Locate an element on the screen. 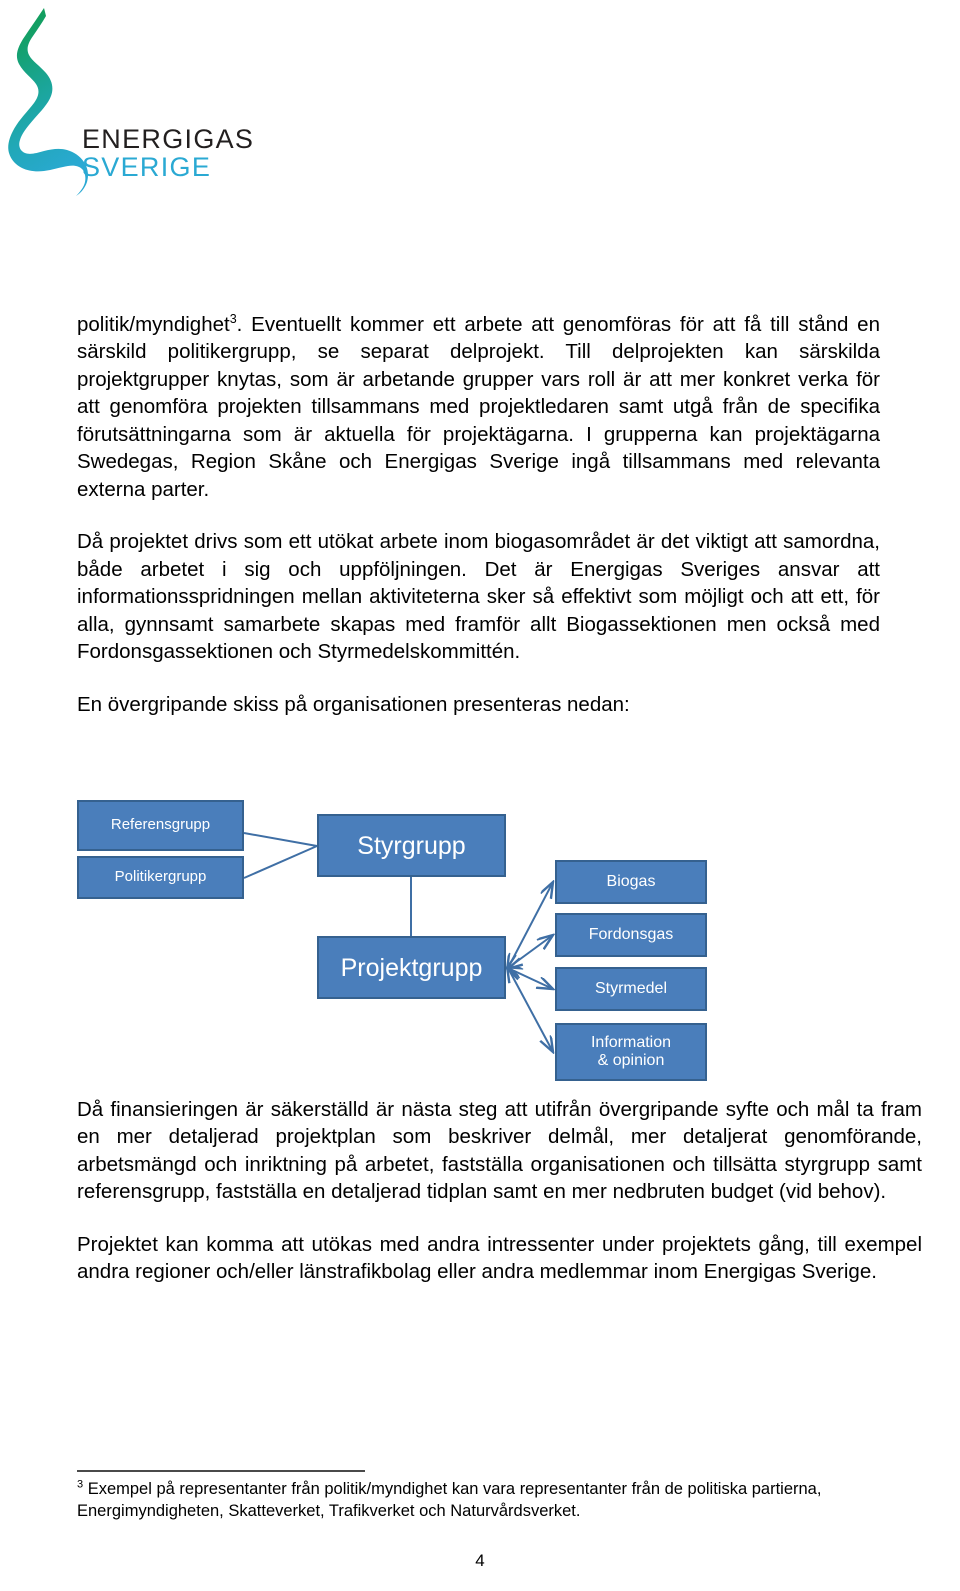 This screenshot has height=1591, width=960. org-box-projektgrupp: Projektgrupp is located at coordinates (411, 967).